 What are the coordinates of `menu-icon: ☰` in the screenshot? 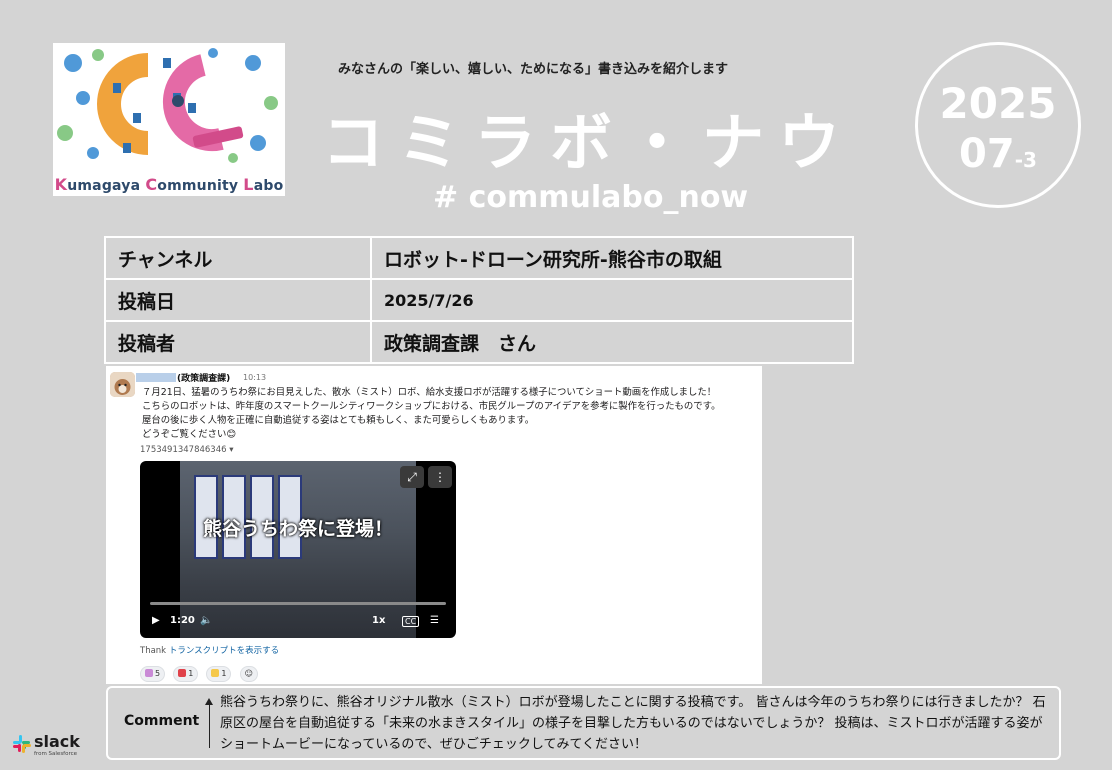 It's located at (434, 620).